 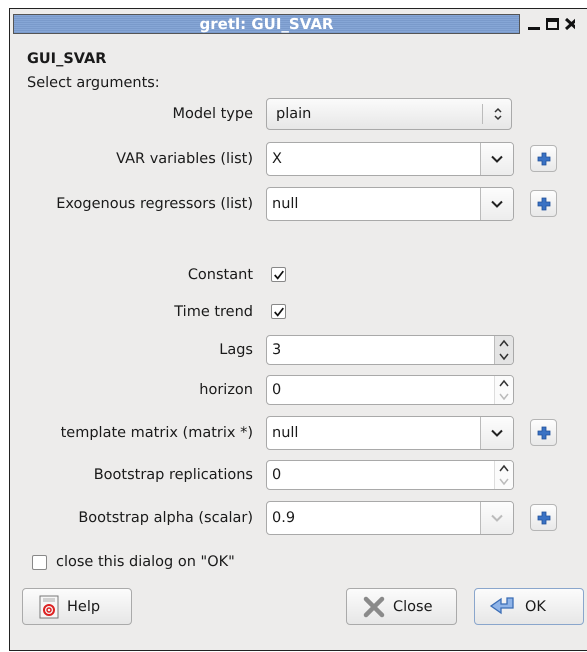 What do you see at coordinates (374, 607) in the screenshot?
I see `x-icon` at bounding box center [374, 607].